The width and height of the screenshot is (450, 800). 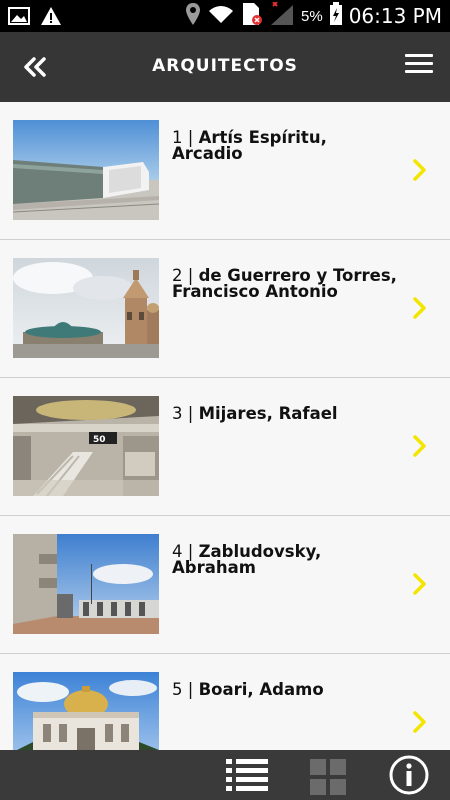 I want to click on architect-number: 3 |, so click(x=183, y=413).